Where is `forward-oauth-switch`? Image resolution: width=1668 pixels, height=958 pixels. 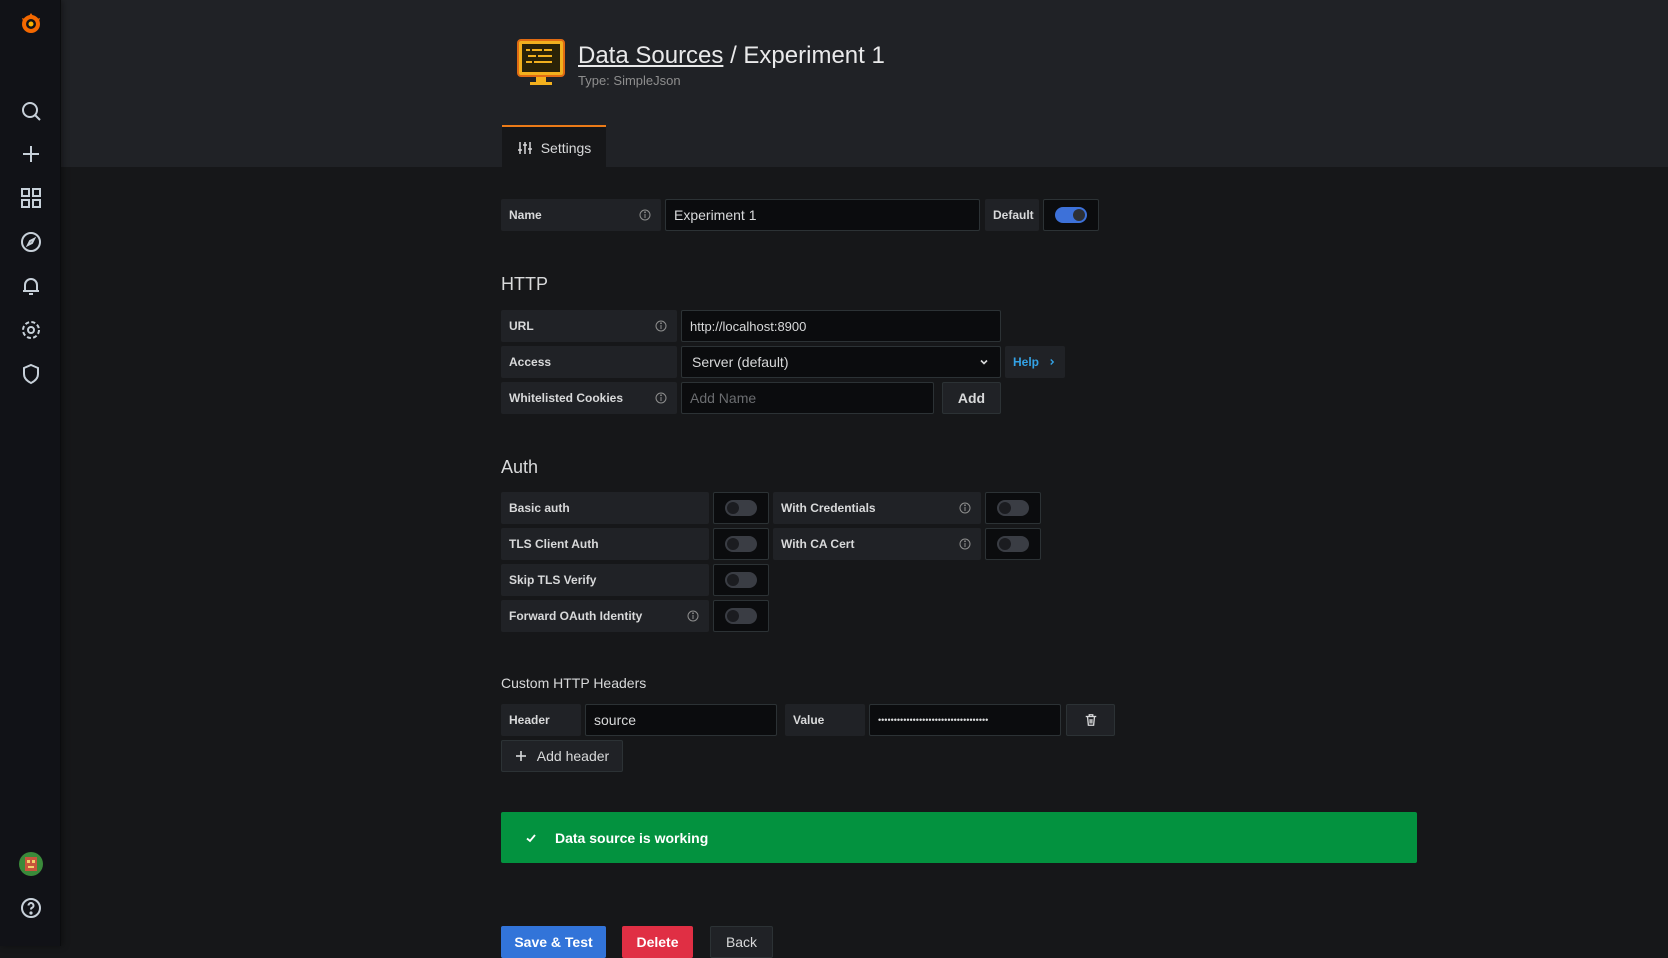 forward-oauth-switch is located at coordinates (741, 616).